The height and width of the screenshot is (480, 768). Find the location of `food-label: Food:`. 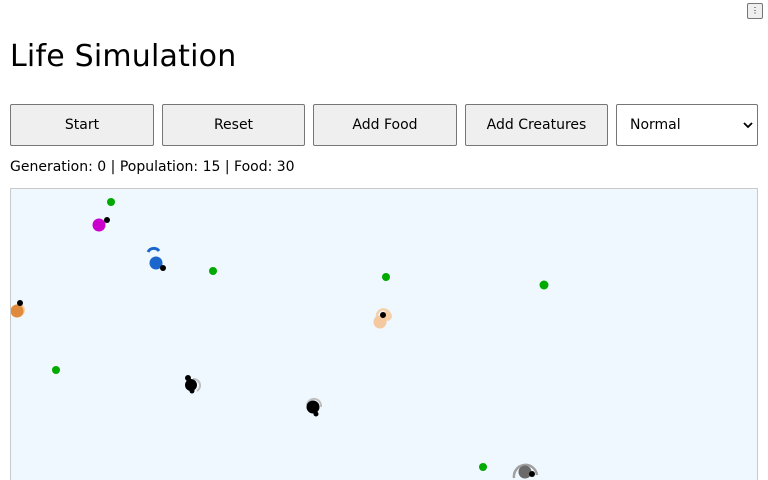

food-label: Food: is located at coordinates (253, 167).